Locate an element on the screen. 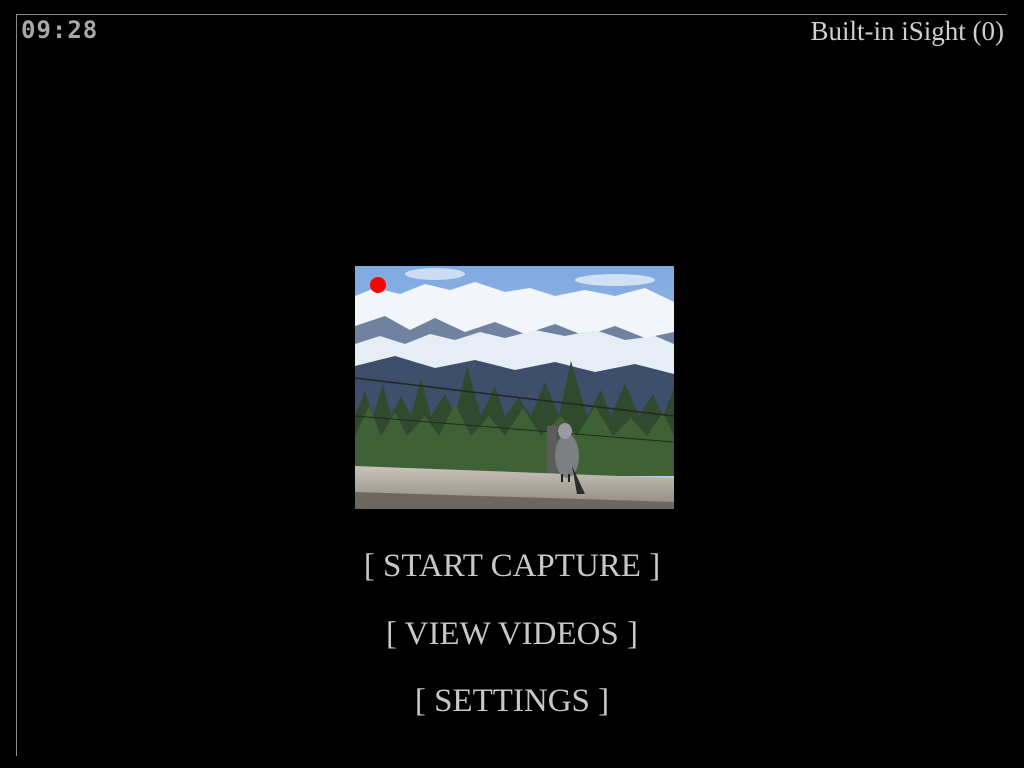  camera-preview-image is located at coordinates (514, 387).